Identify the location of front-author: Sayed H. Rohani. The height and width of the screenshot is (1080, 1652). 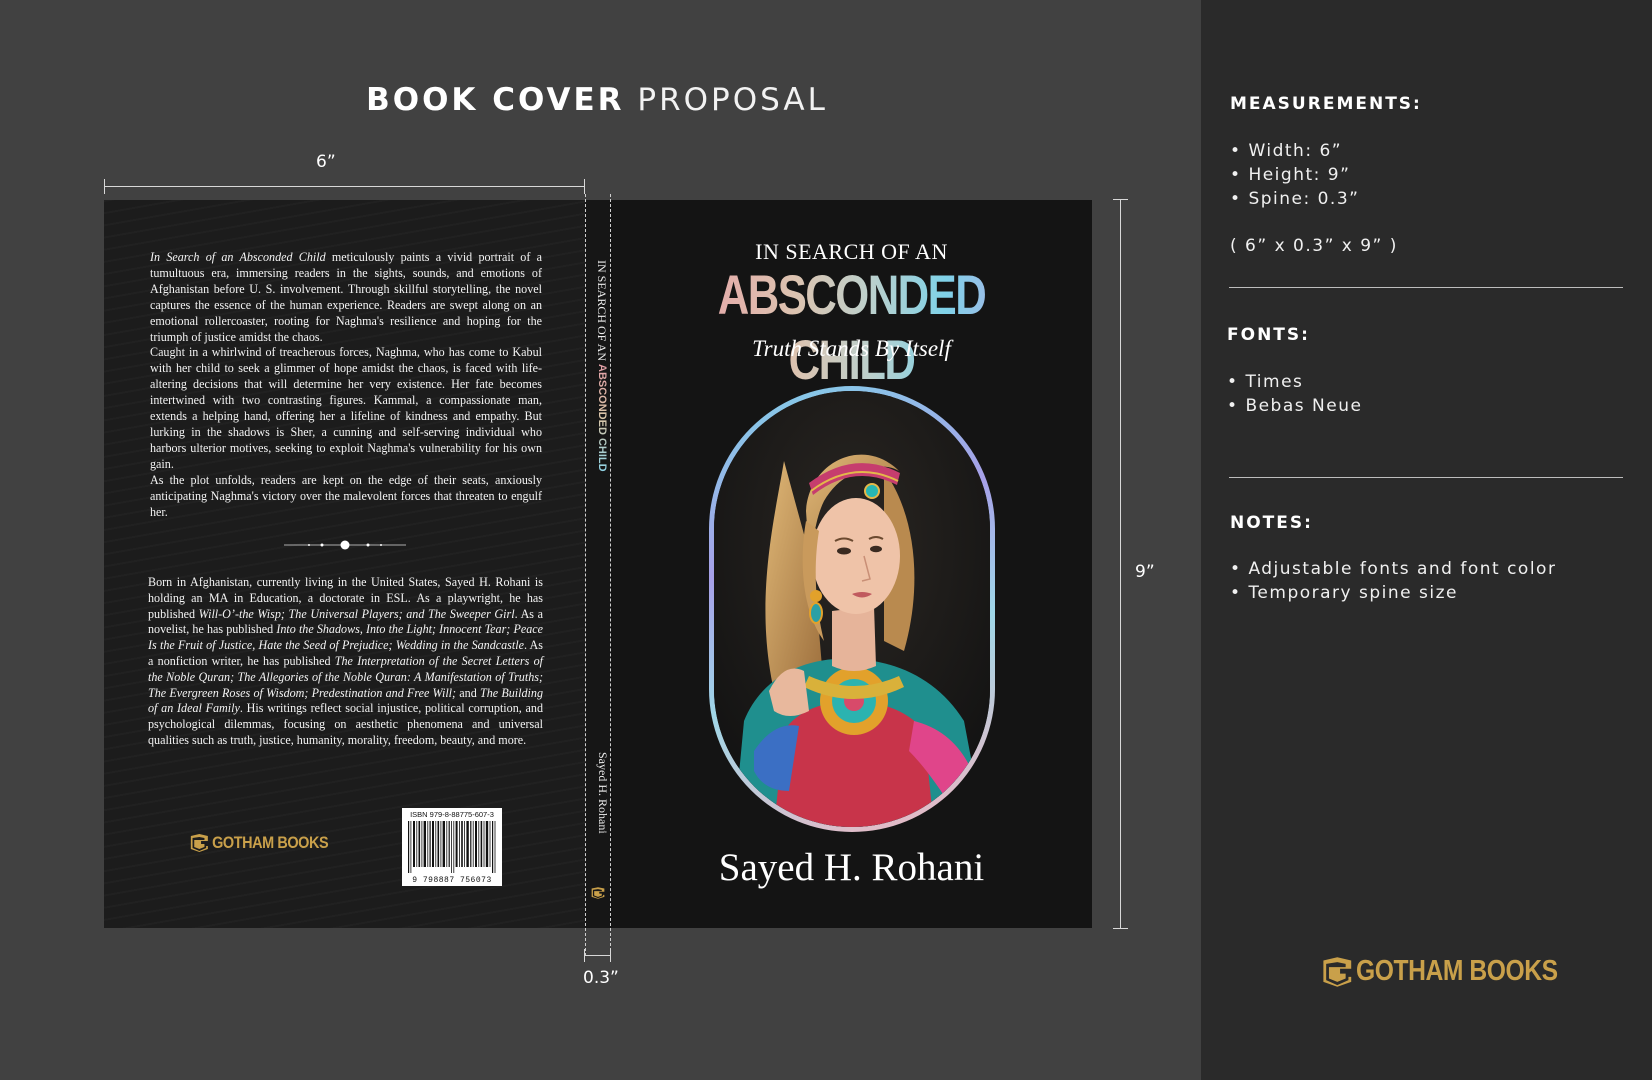
(851, 867).